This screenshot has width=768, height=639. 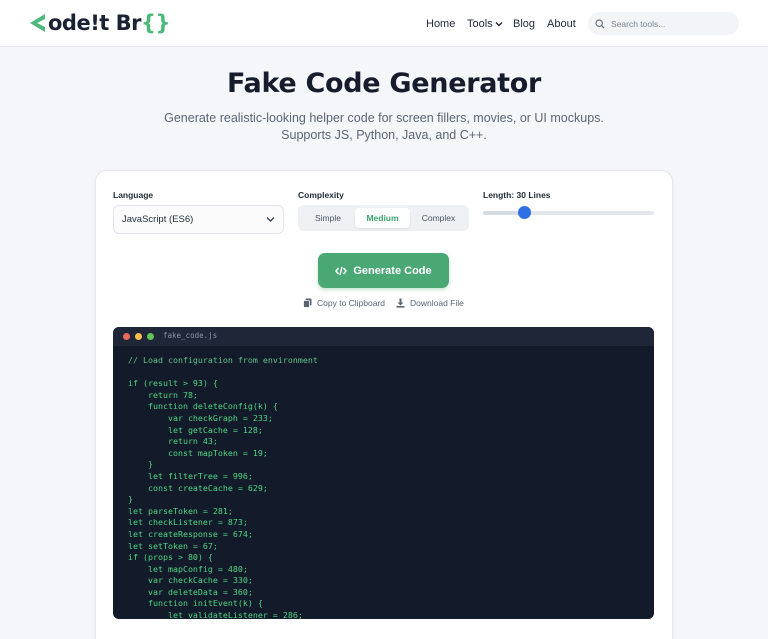 What do you see at coordinates (480, 23) in the screenshot?
I see `nav-tools-label: Tools` at bounding box center [480, 23].